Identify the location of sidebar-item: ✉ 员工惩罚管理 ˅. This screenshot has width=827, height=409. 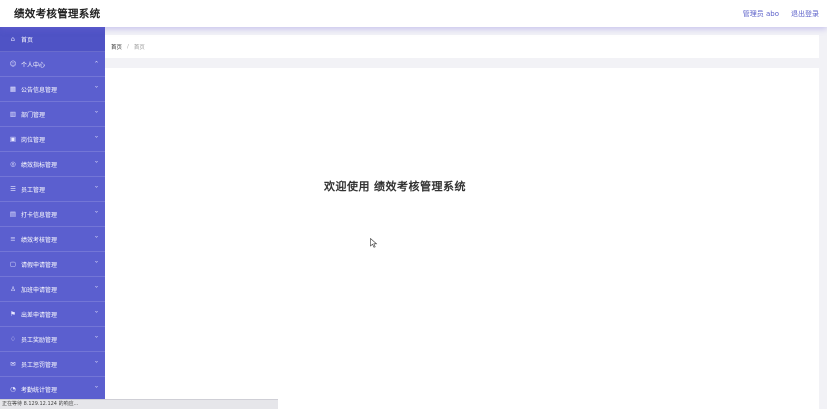
(52, 364).